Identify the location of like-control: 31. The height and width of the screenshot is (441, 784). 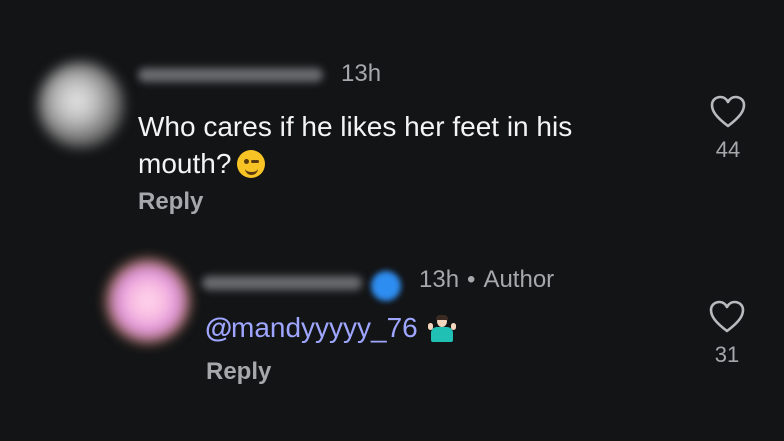
(727, 334).